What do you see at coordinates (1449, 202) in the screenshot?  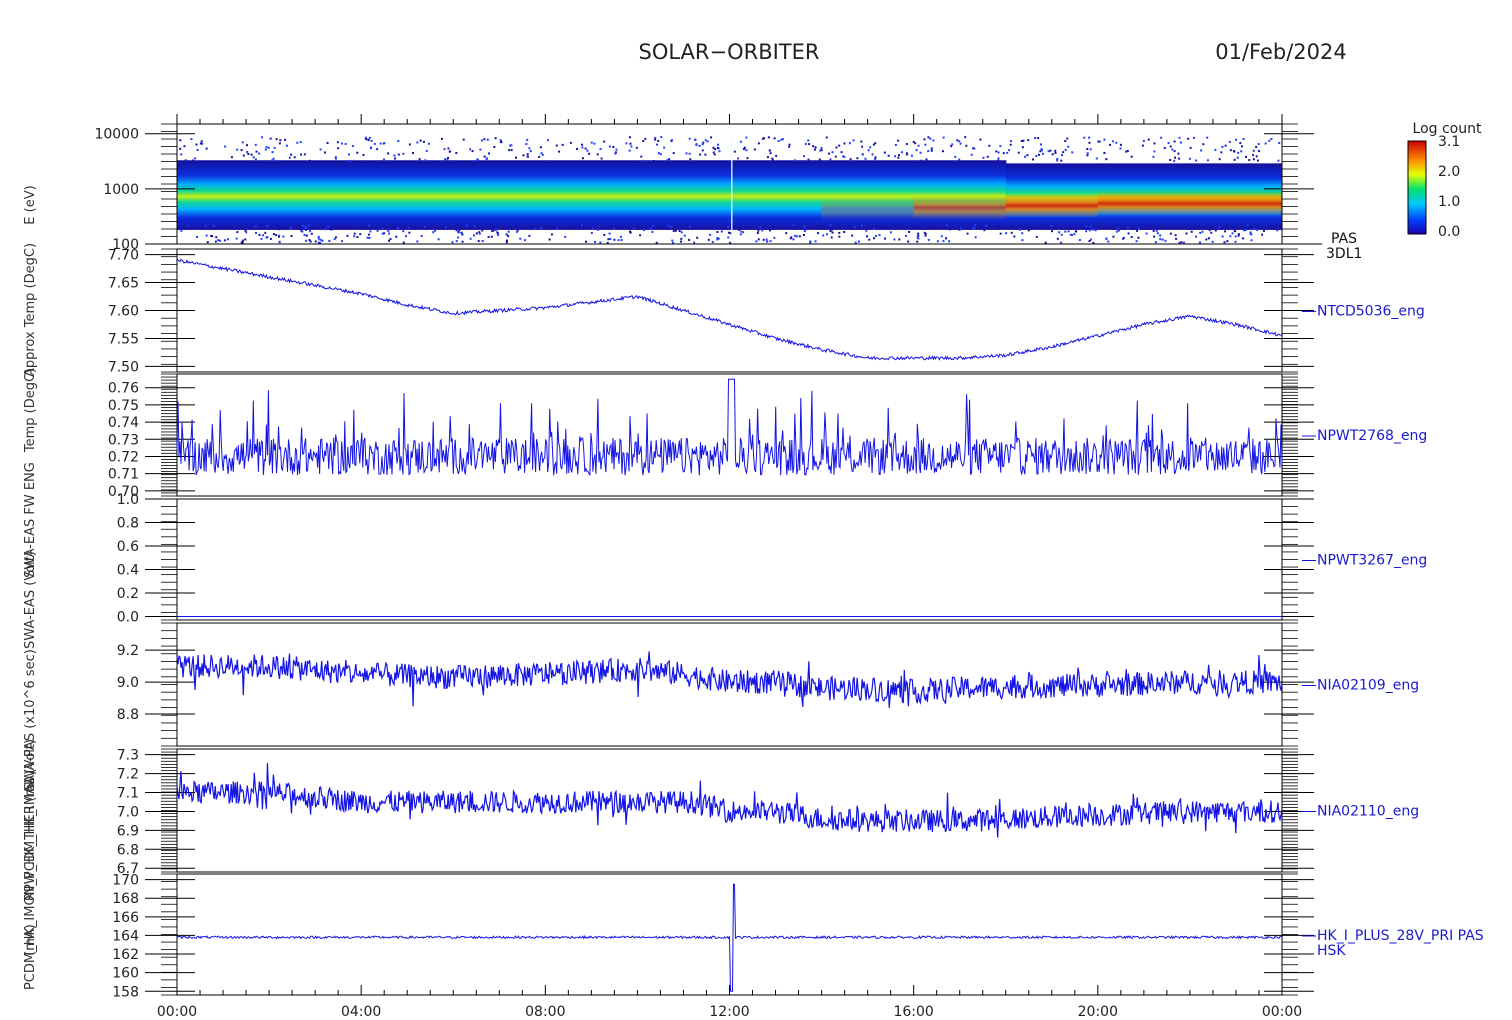 I see `colorbar-tick-label: 1.0` at bounding box center [1449, 202].